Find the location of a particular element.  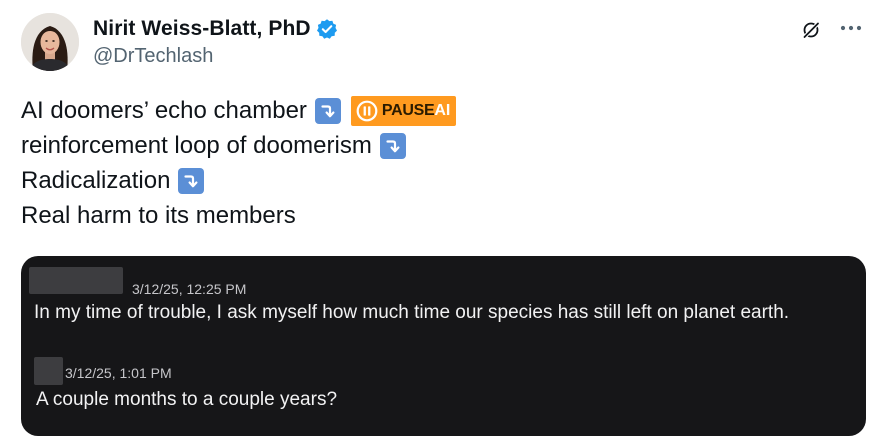

grok-icon is located at coordinates (811, 30).